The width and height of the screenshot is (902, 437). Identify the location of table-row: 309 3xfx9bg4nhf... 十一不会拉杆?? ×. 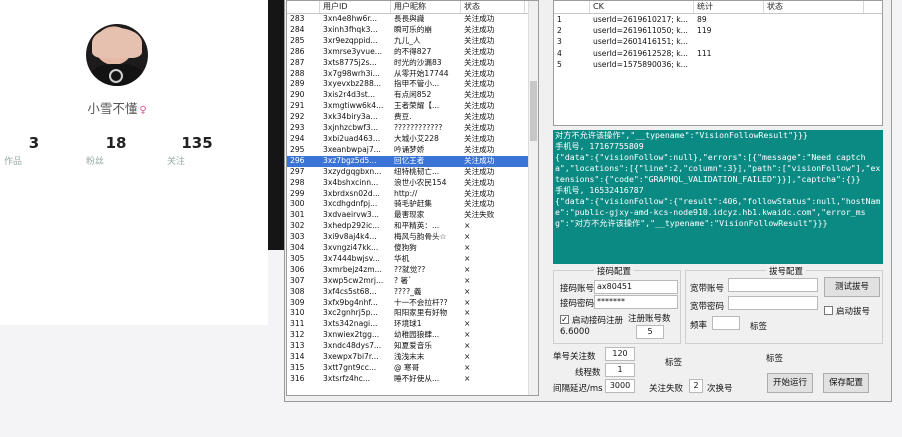
(412, 303).